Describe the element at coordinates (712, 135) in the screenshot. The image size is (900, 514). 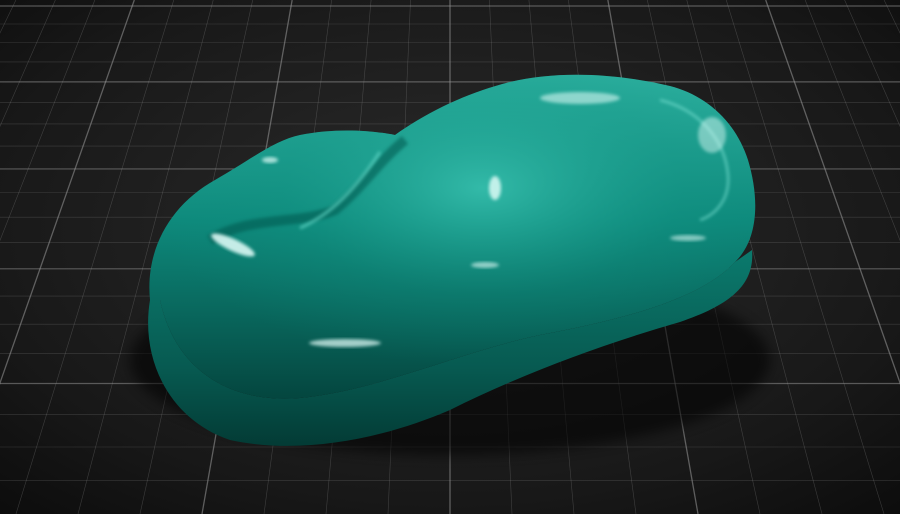
I see `highlight-rear` at that location.